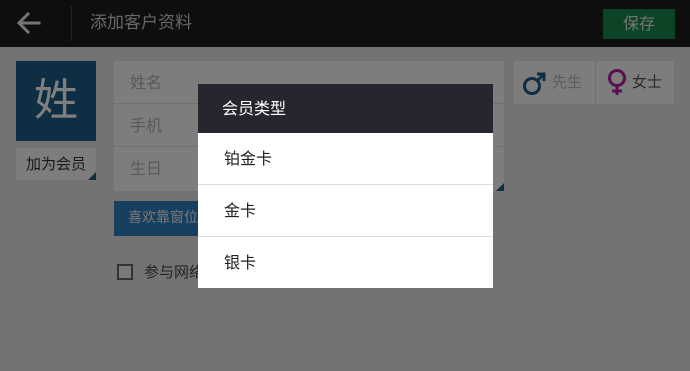 This screenshot has height=371, width=690. What do you see at coordinates (345, 262) in the screenshot?
I see `option-silver-card: 银卡` at bounding box center [345, 262].